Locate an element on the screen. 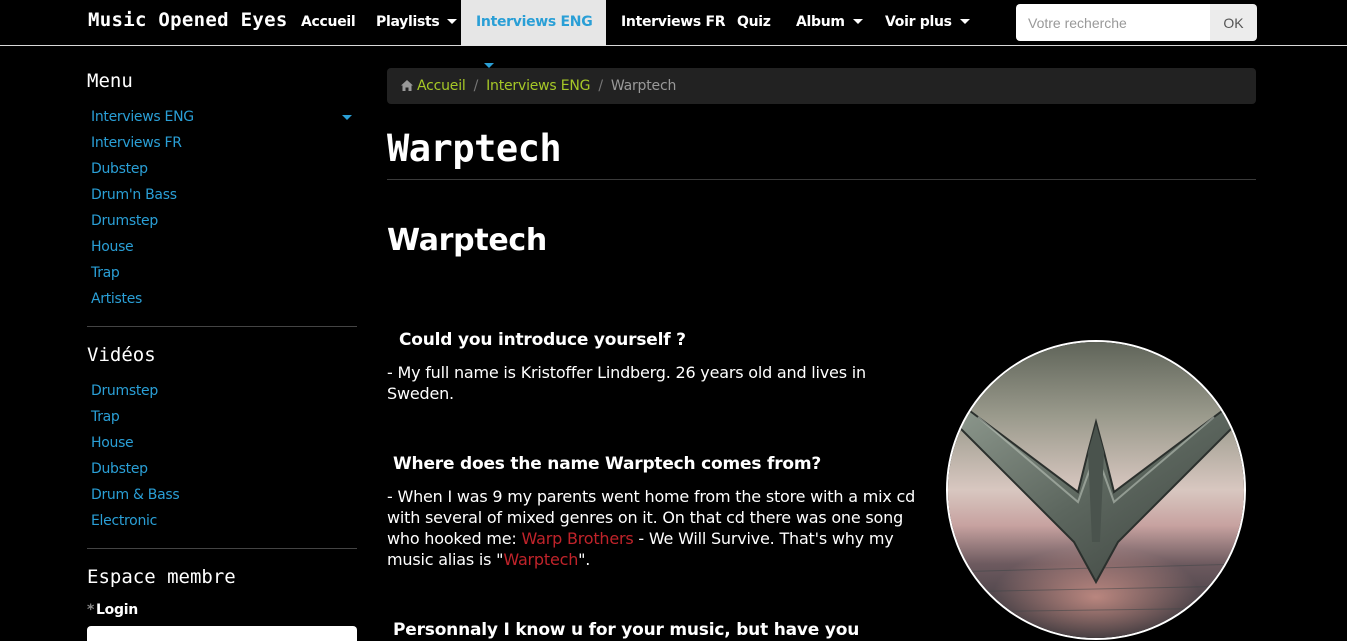 This screenshot has width=1347, height=641. breadcrumb-section: Interviews ENG is located at coordinates (538, 86).